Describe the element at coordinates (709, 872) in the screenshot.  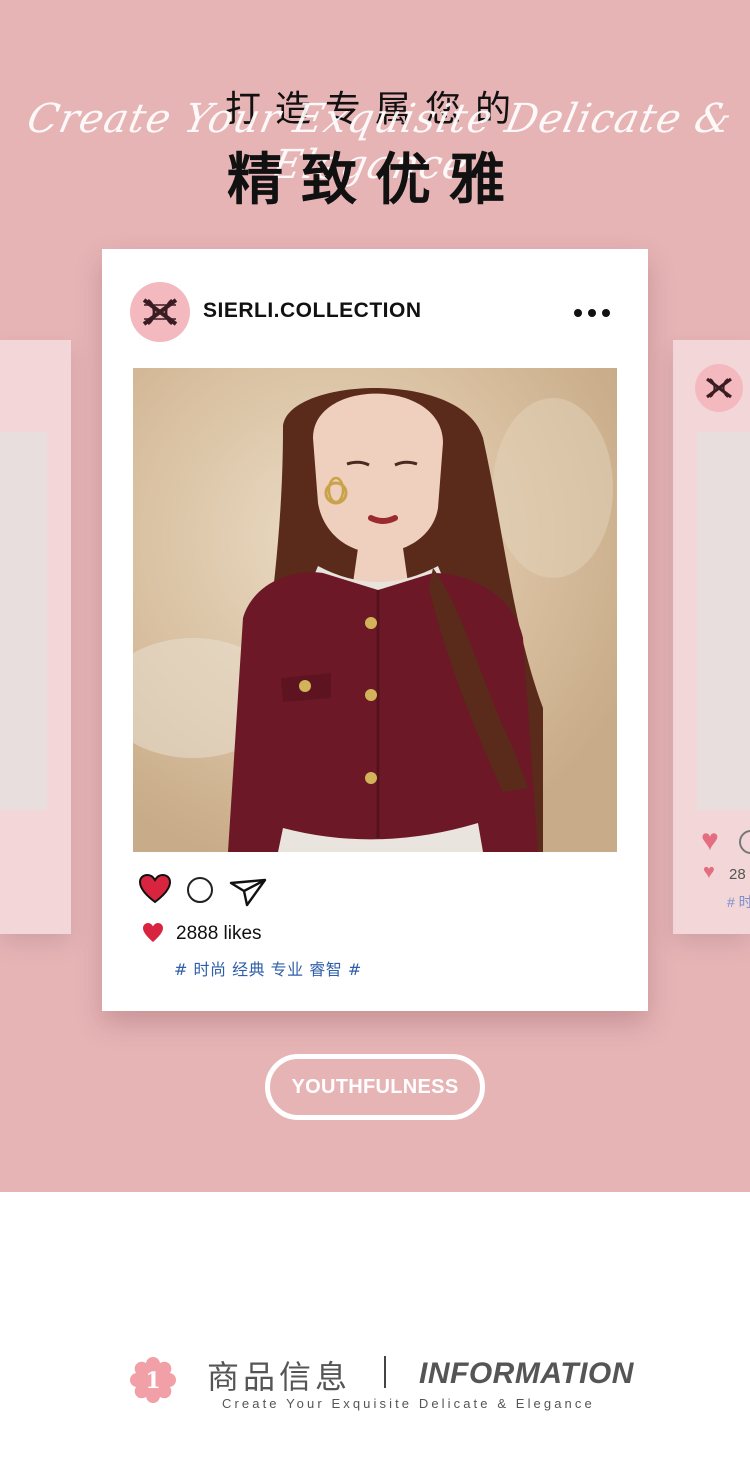
I see `side-small-heart-icon: ♥` at that location.